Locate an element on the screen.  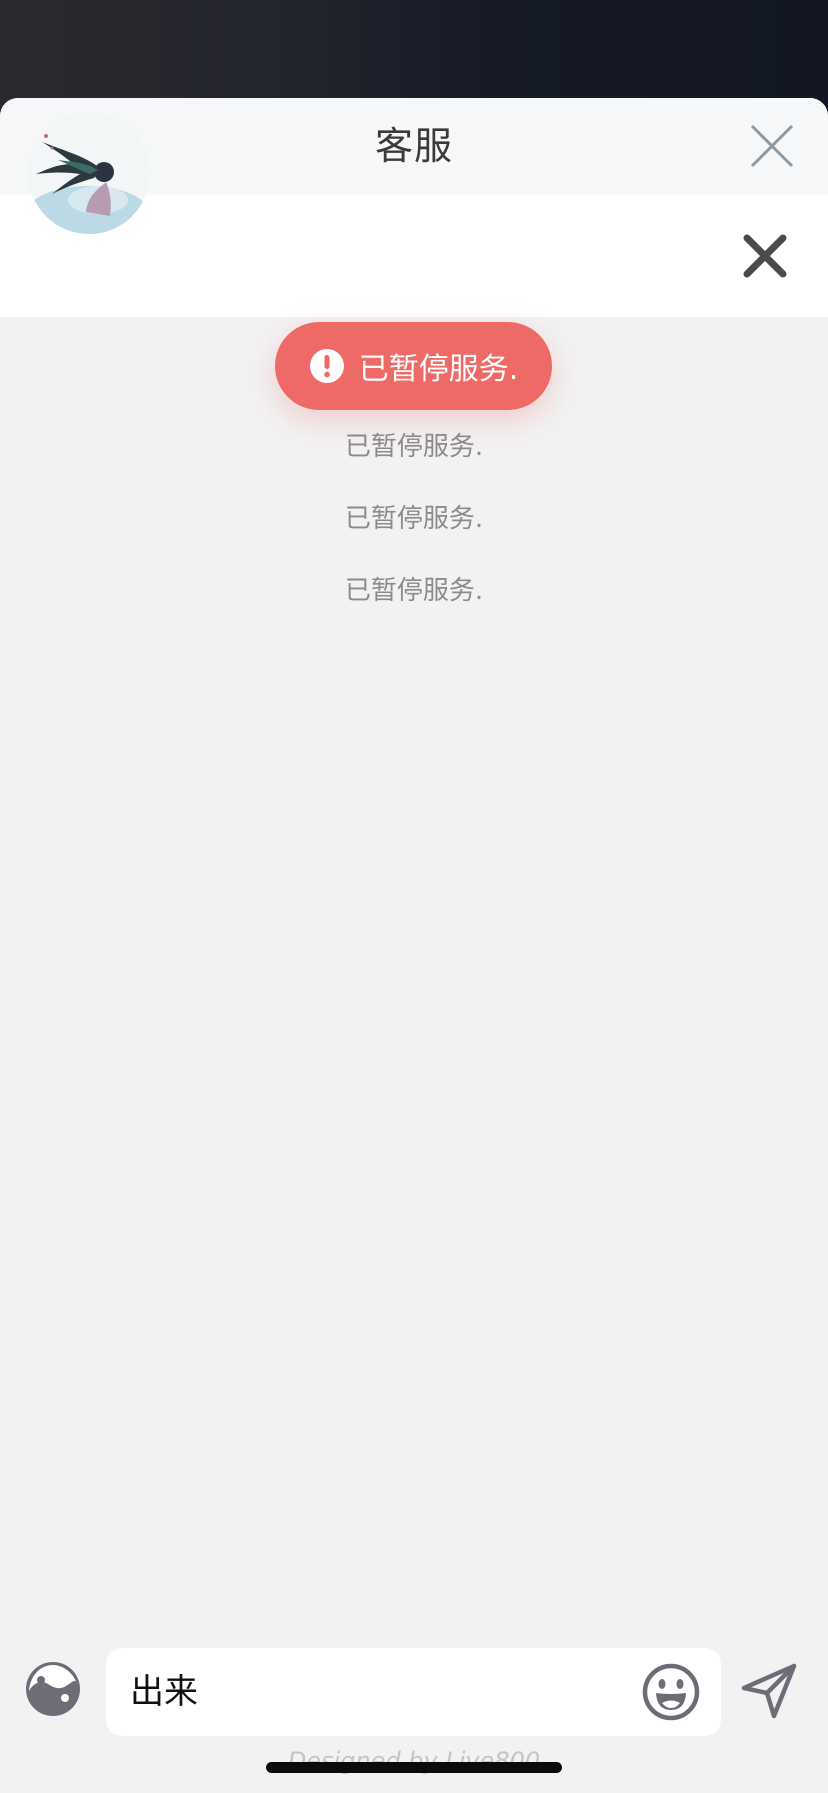
theme-toggle-icon is located at coordinates (53, 1689).